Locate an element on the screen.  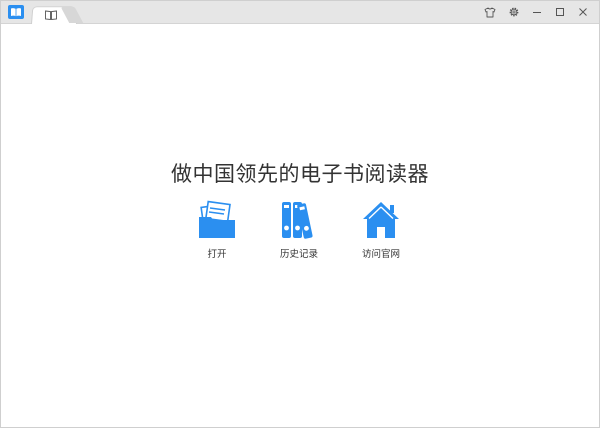
skin-icon is located at coordinates (490, 12).